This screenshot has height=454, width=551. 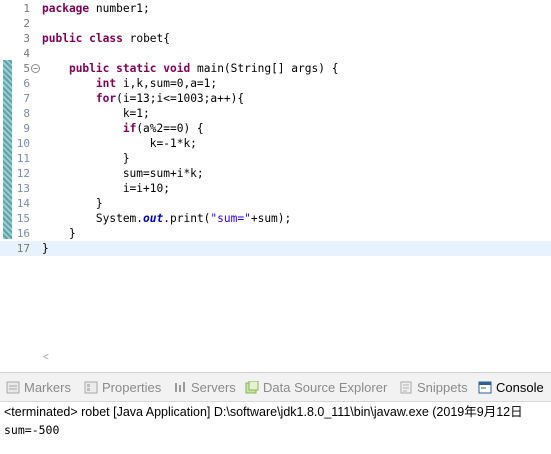 I want to click on code-line: 14 }, so click(x=275, y=203).